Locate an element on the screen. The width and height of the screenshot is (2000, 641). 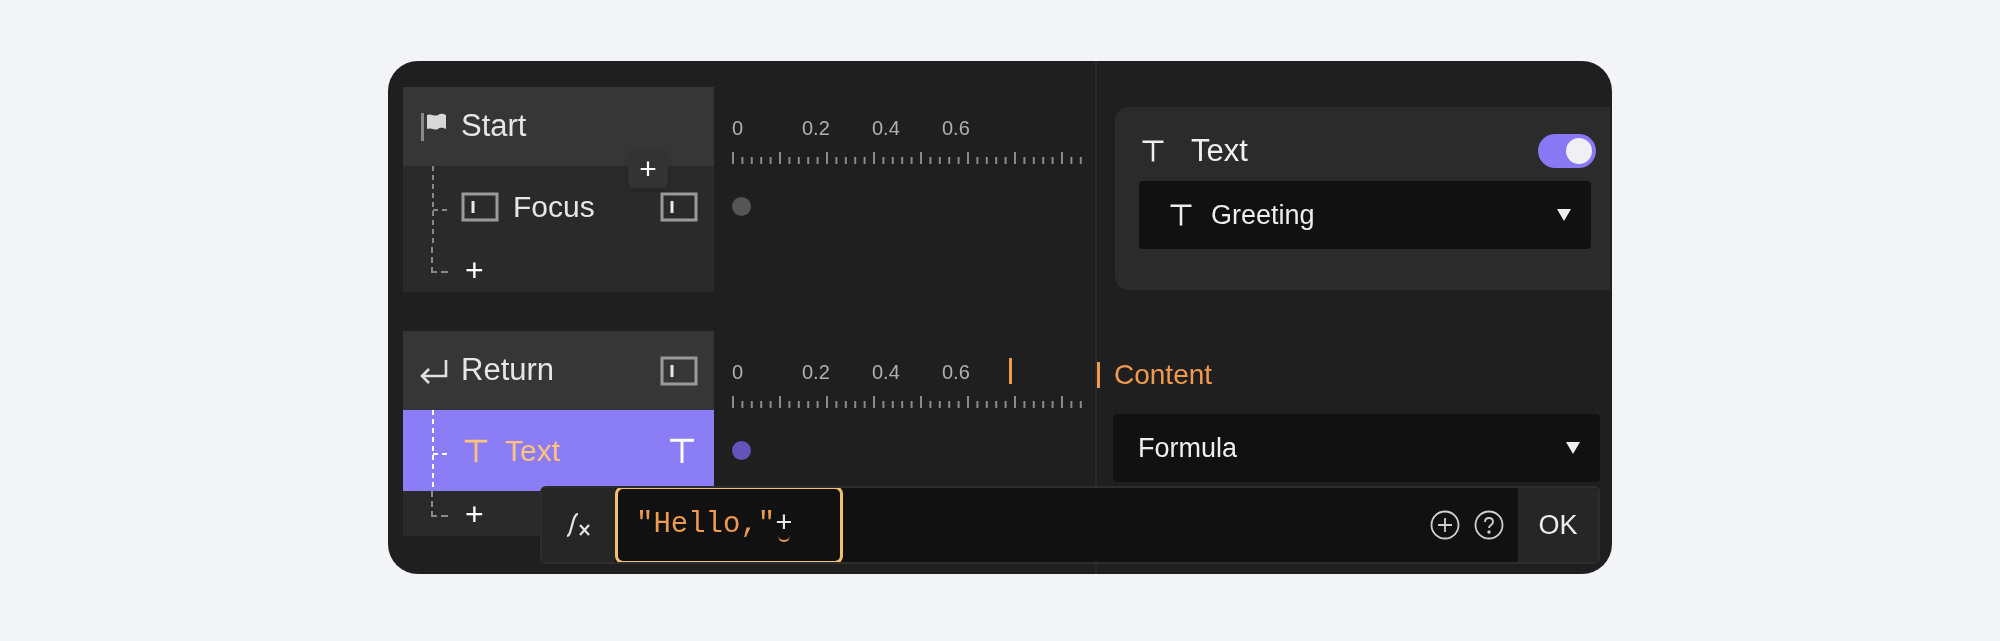
string-literal: "Hello," is located at coordinates (706, 525).